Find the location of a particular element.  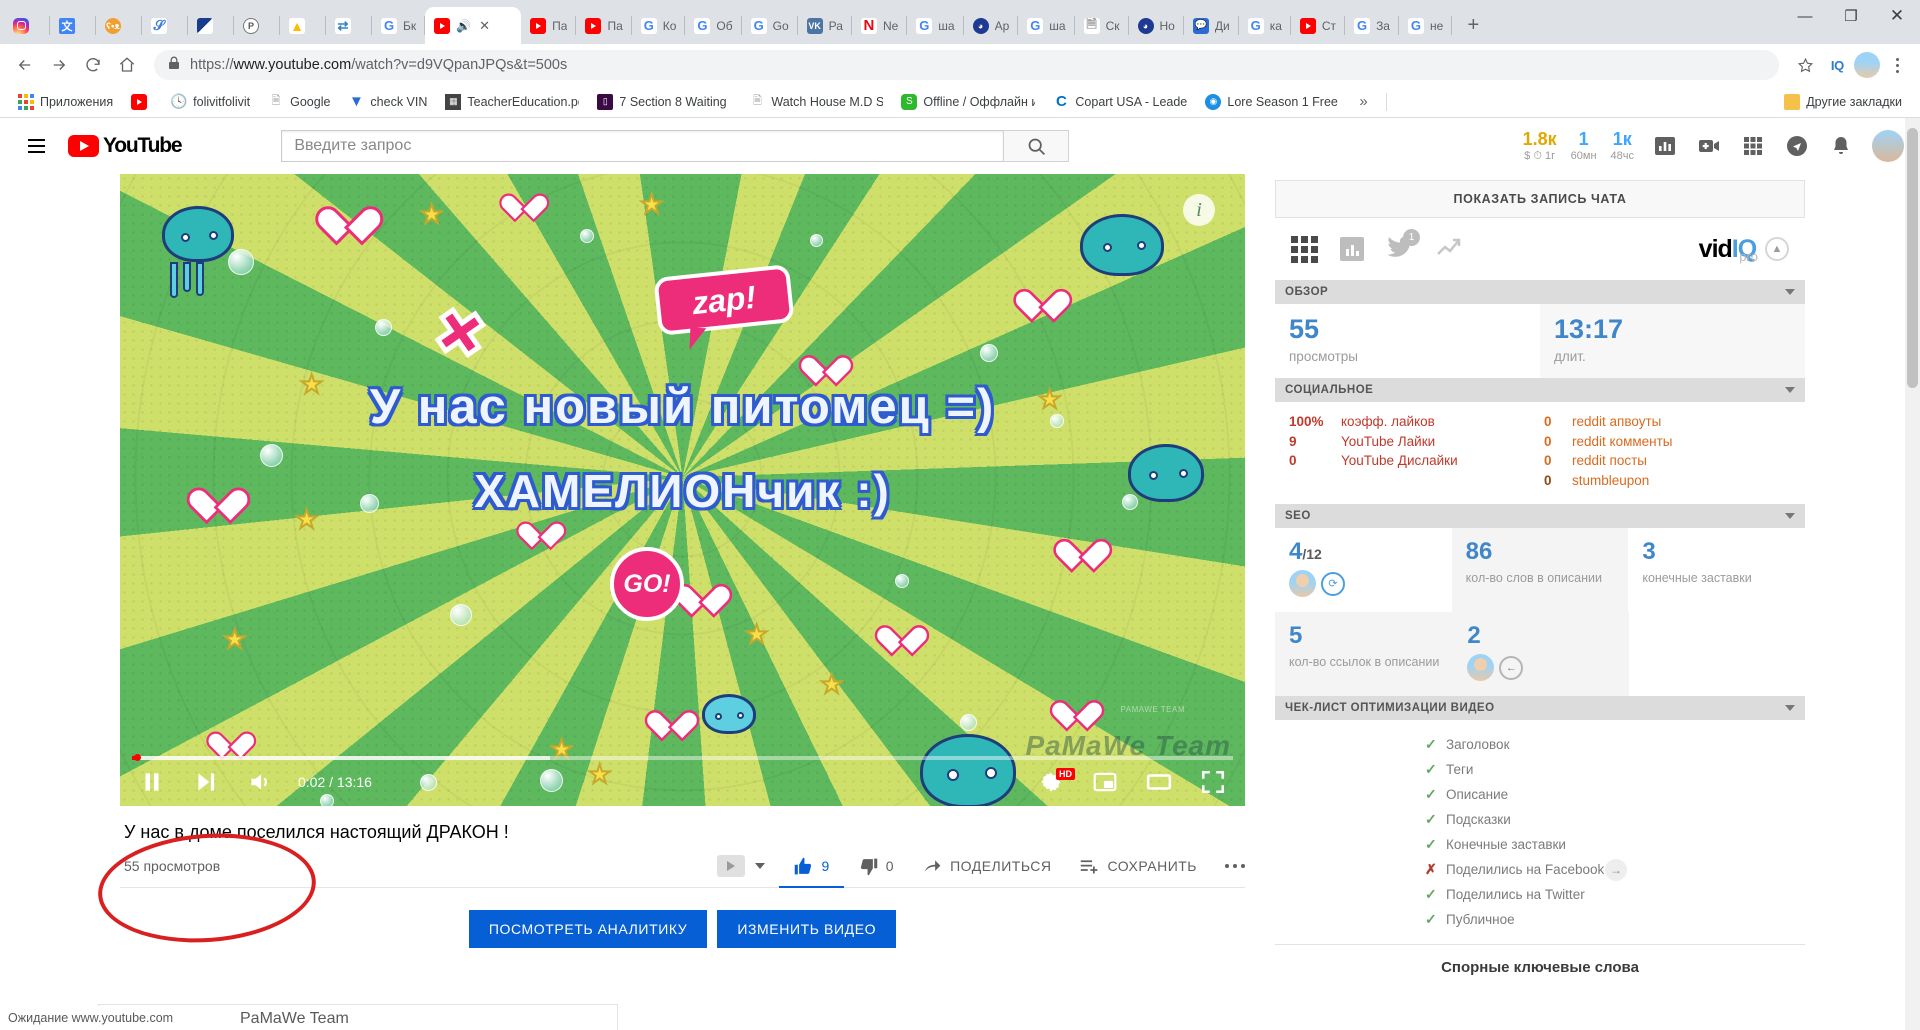

other-bookmarks-button: Другие закладки is located at coordinates (1843, 102).